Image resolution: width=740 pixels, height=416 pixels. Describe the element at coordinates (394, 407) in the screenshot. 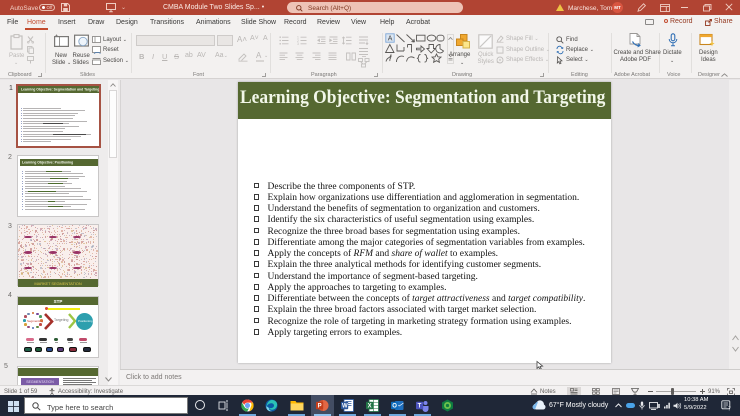

I see `svg-text: O` at that location.